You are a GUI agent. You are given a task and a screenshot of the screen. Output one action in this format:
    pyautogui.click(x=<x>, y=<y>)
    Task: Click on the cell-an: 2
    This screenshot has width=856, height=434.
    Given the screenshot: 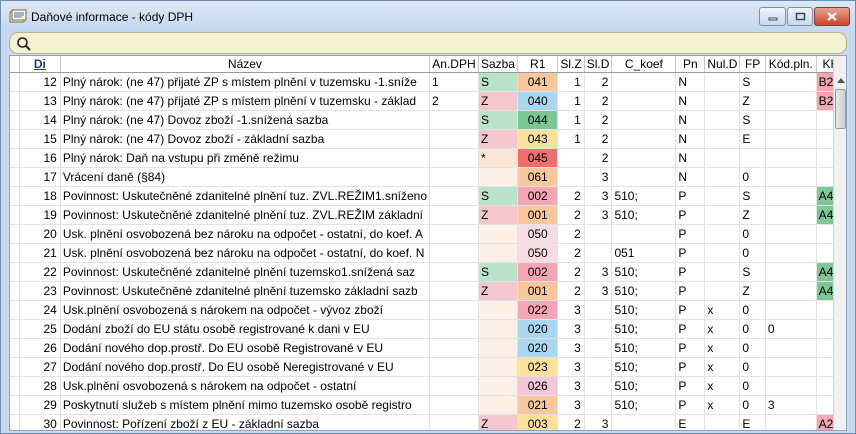 What is the action you would take?
    pyautogui.click(x=454, y=101)
    